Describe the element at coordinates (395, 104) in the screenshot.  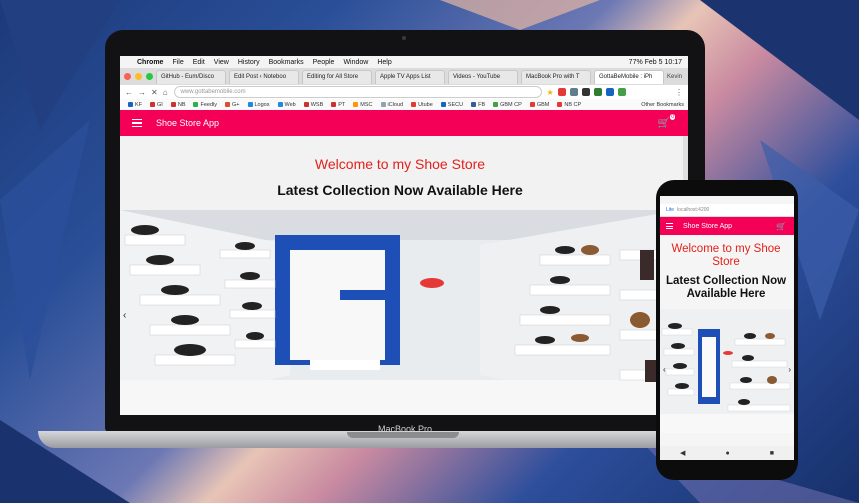
I see `bookmark-label: iCloud` at that location.